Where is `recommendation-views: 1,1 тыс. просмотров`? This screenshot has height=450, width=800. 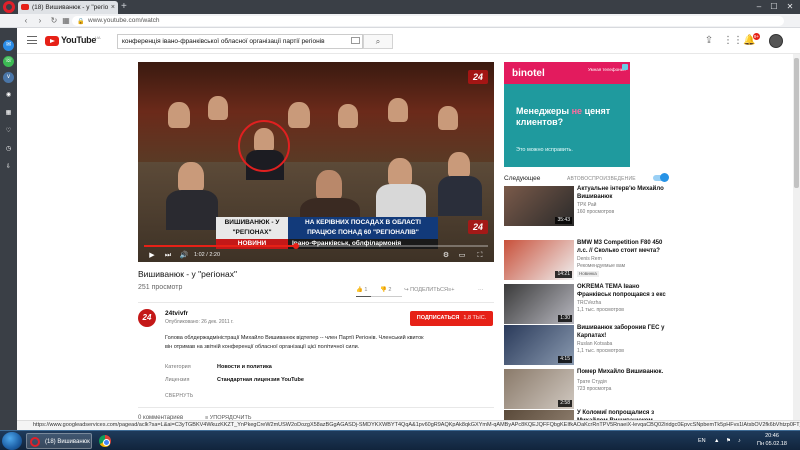
recommendation-views: 1,1 тыс. просмотров is located at coordinates (600, 310).